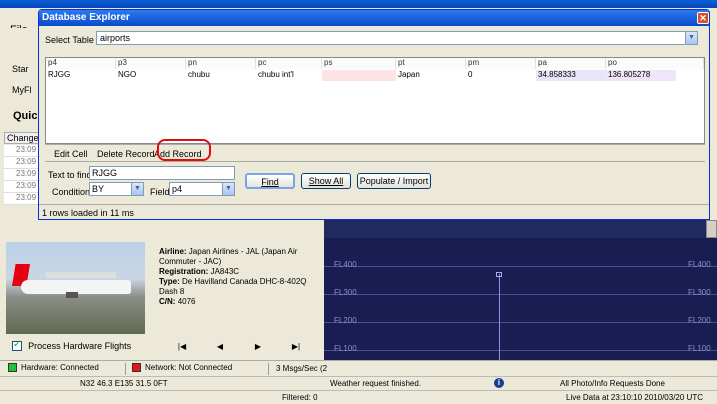 The image size is (717, 404). What do you see at coordinates (300, 397) in the screenshot?
I see `filtered-count: Filtered: 0` at bounding box center [300, 397].